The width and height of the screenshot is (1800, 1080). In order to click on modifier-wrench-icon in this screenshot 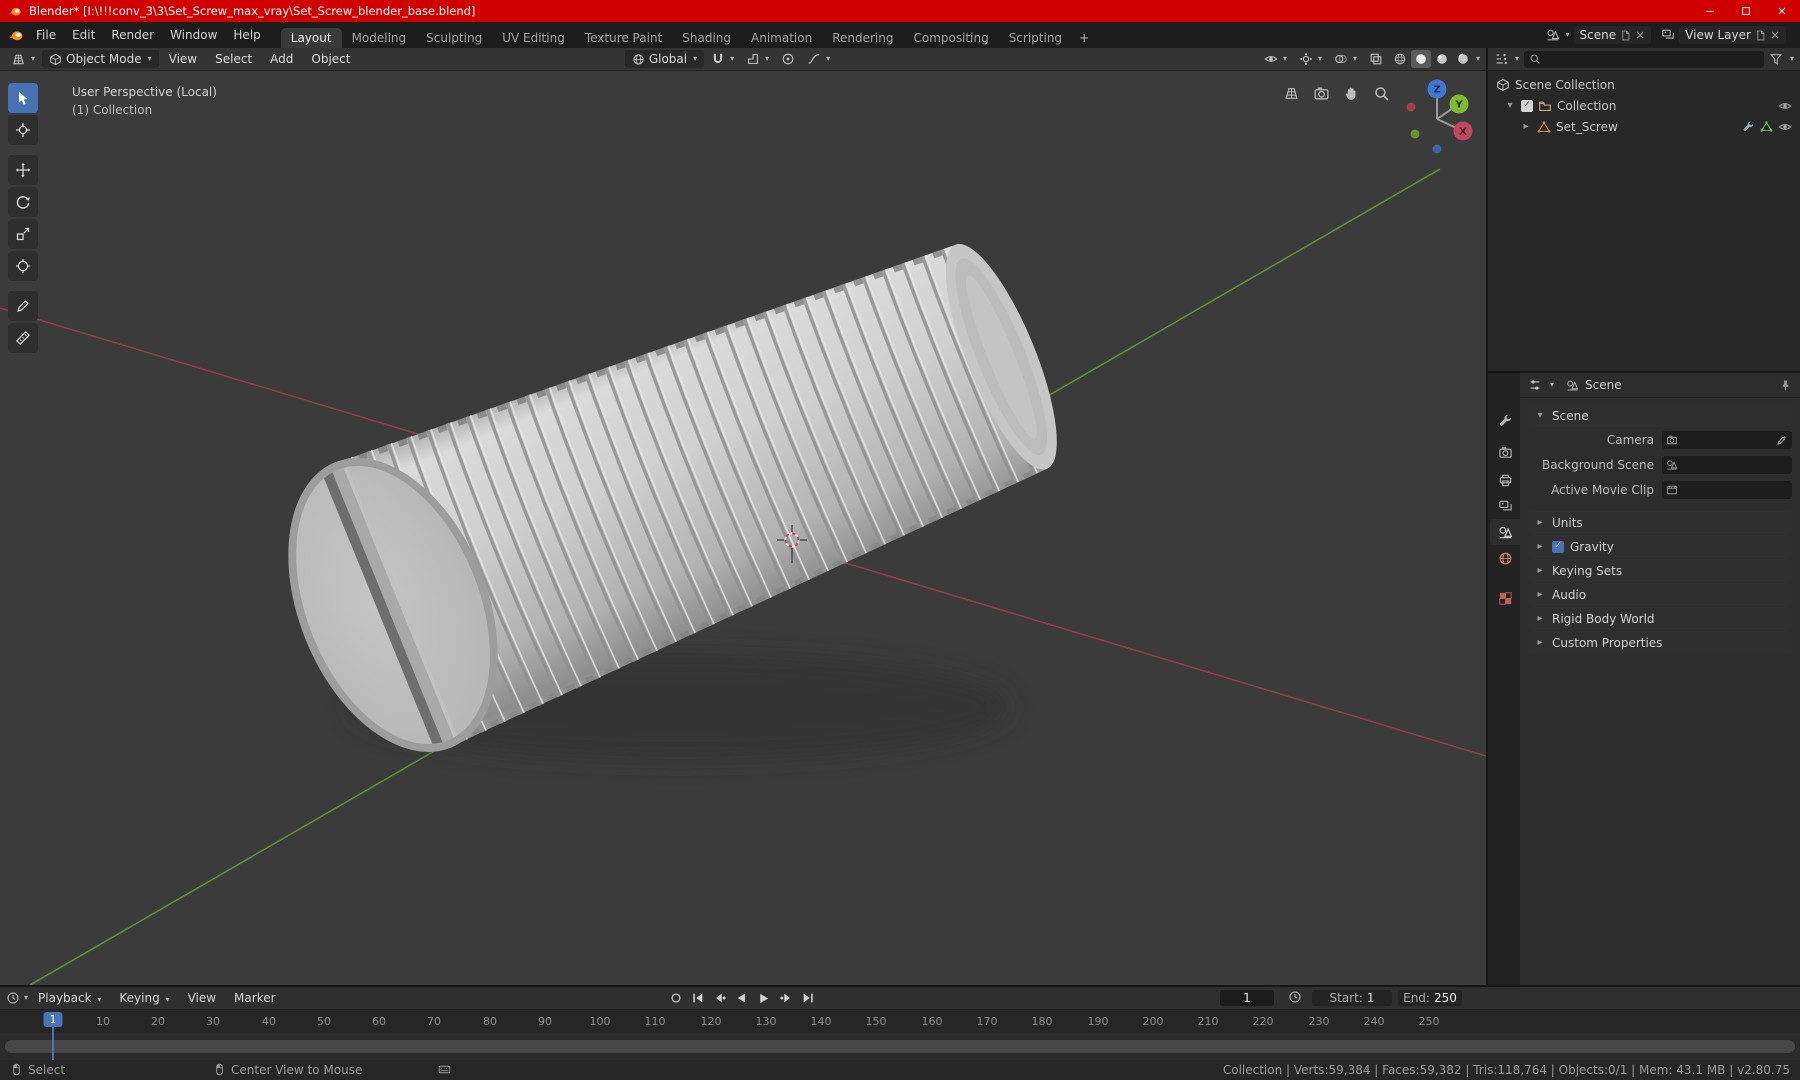, I will do `click(1748, 126)`.